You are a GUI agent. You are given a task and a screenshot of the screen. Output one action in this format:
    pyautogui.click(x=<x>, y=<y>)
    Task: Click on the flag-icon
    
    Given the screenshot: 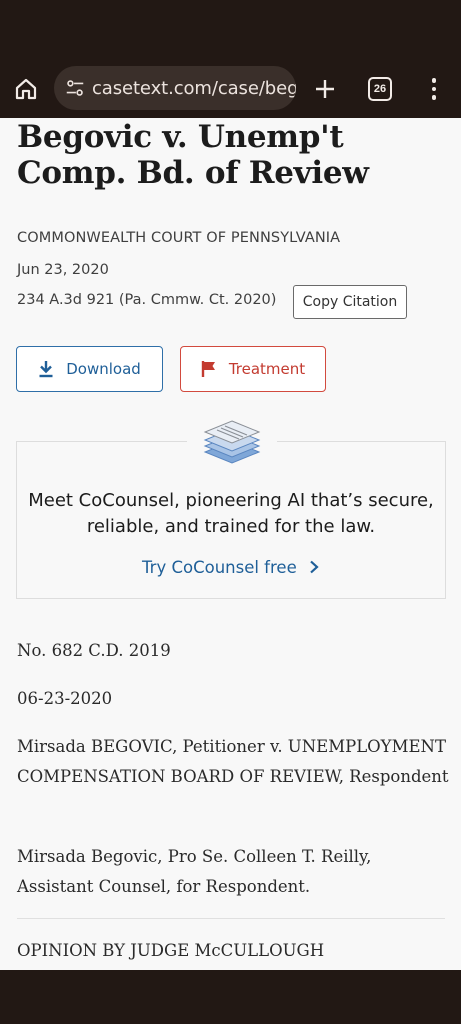 What is the action you would take?
    pyautogui.click(x=208, y=369)
    